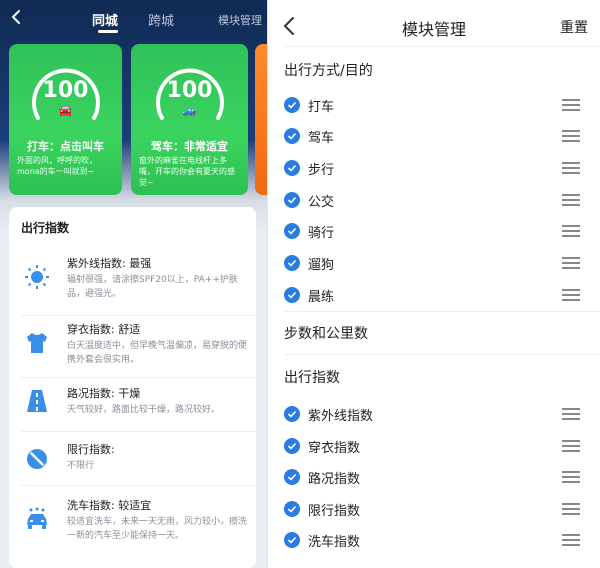  What do you see at coordinates (133, 18) in the screenshot?
I see `top-bar: 同城 跨城 模块管理` at bounding box center [133, 18].